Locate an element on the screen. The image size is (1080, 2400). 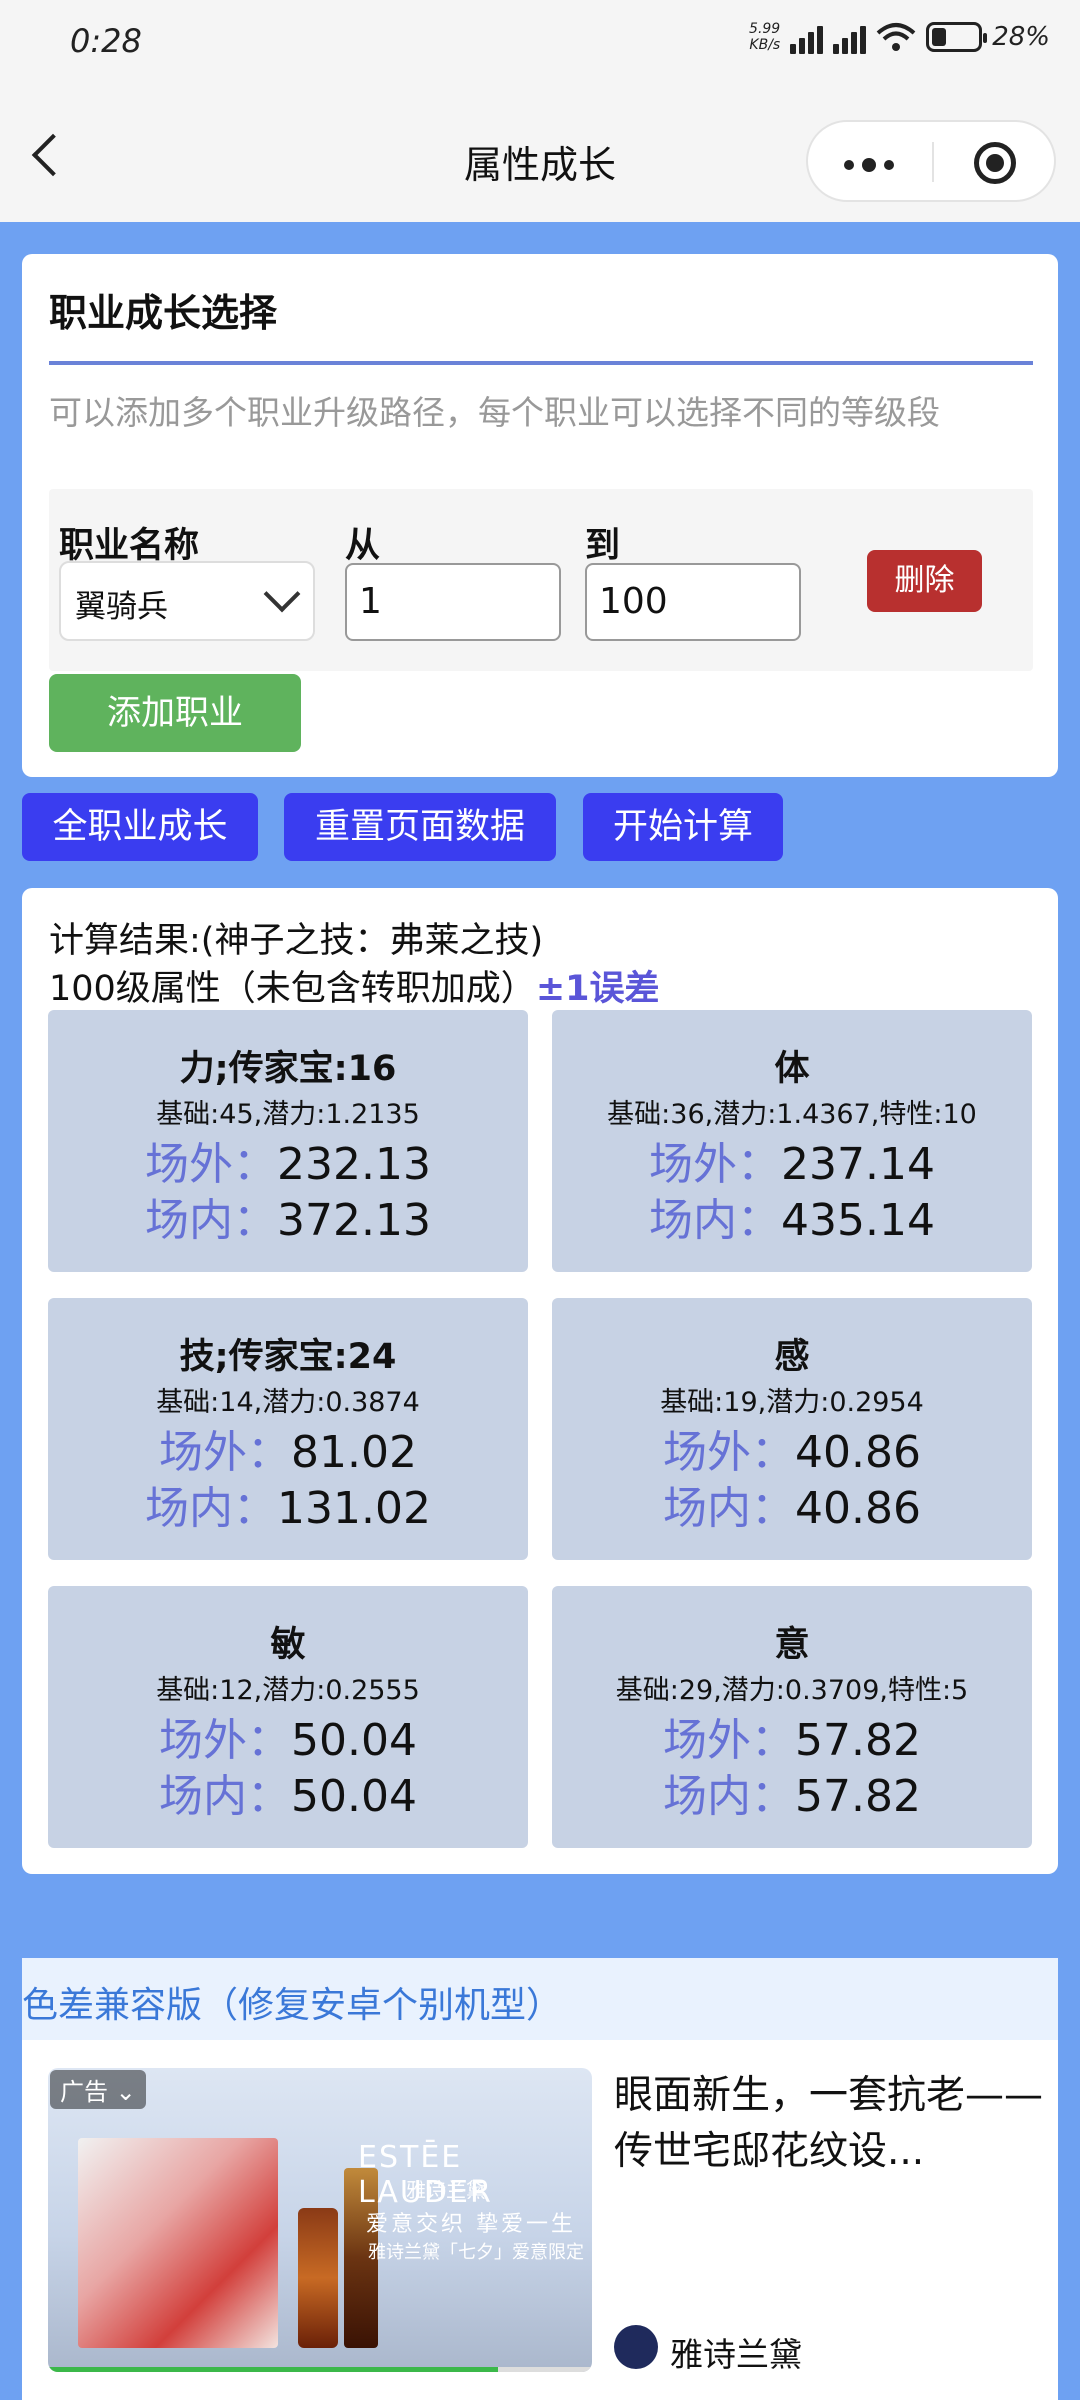
compat-banner-text: 色差兼容版（修复安卓个别机型） is located at coordinates (292, 2005).